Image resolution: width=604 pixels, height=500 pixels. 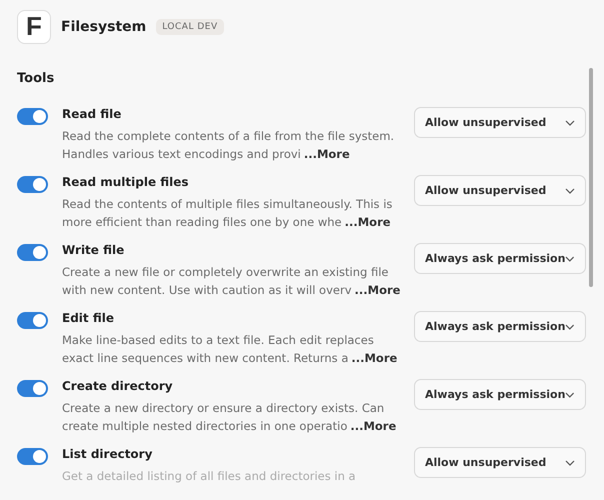 I want to click on tool-name: Create directory, so click(x=118, y=386).